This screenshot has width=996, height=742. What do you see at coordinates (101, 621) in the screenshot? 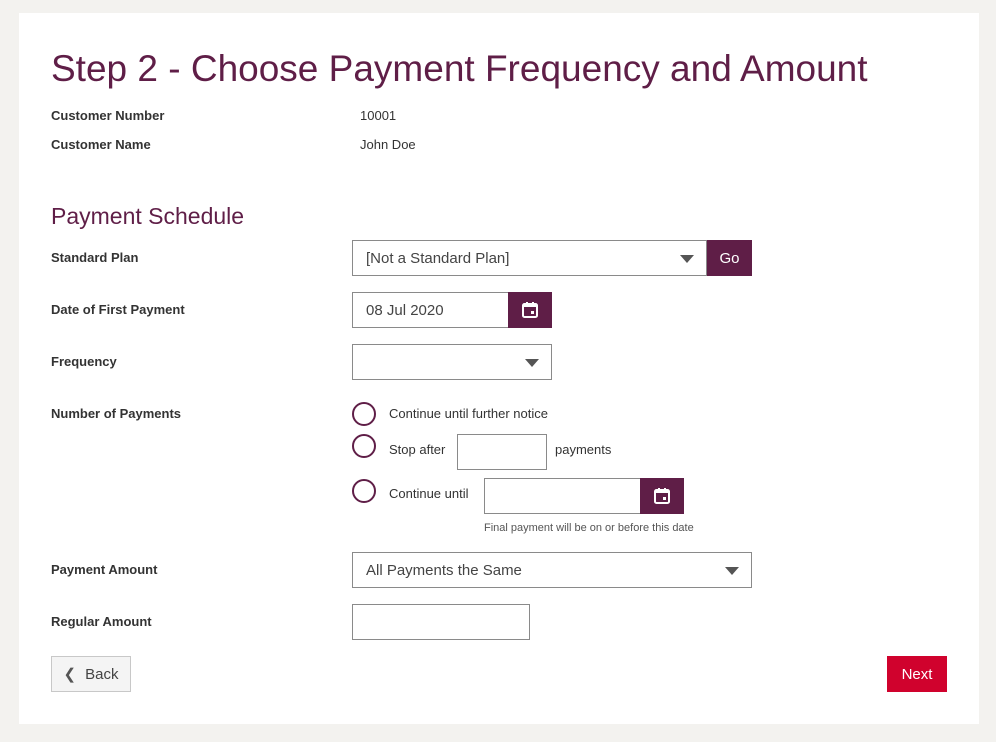
I see `regular-amount-label: Regular Amount` at bounding box center [101, 621].